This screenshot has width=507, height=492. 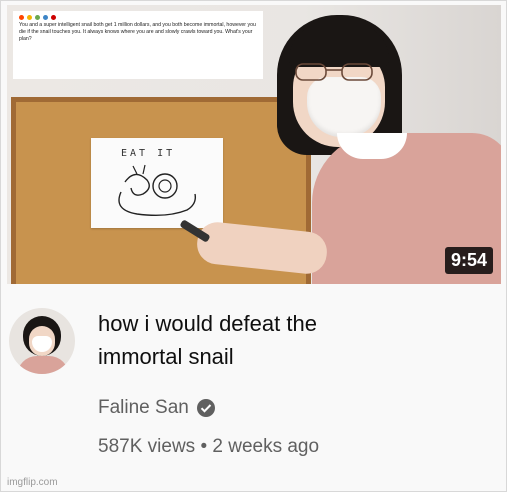 I want to click on verified-check-icon, so click(x=205, y=408).